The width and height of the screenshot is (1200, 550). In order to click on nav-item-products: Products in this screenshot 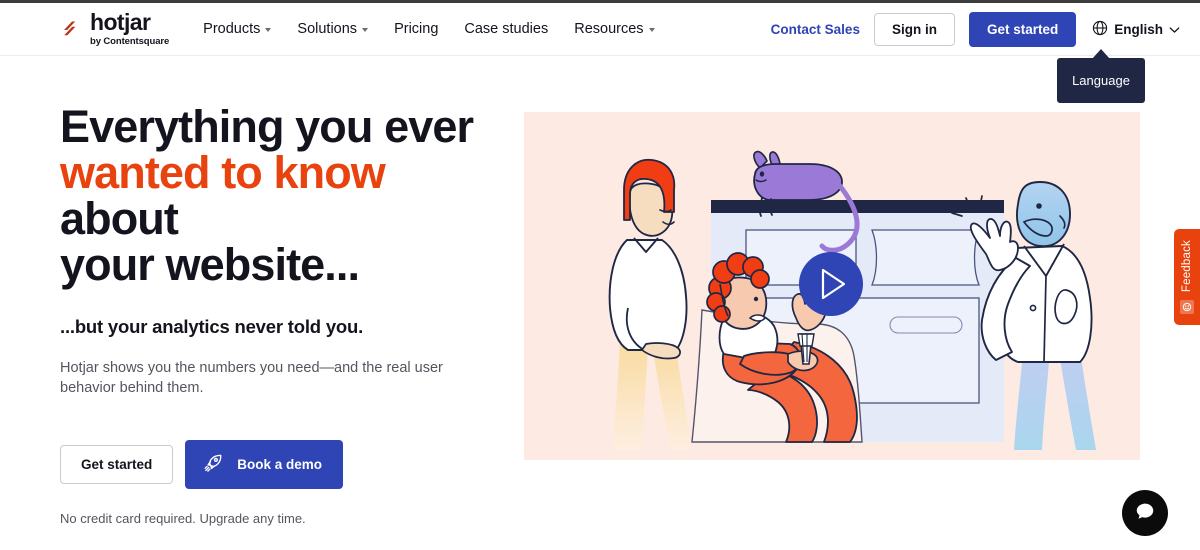, I will do `click(237, 29)`.